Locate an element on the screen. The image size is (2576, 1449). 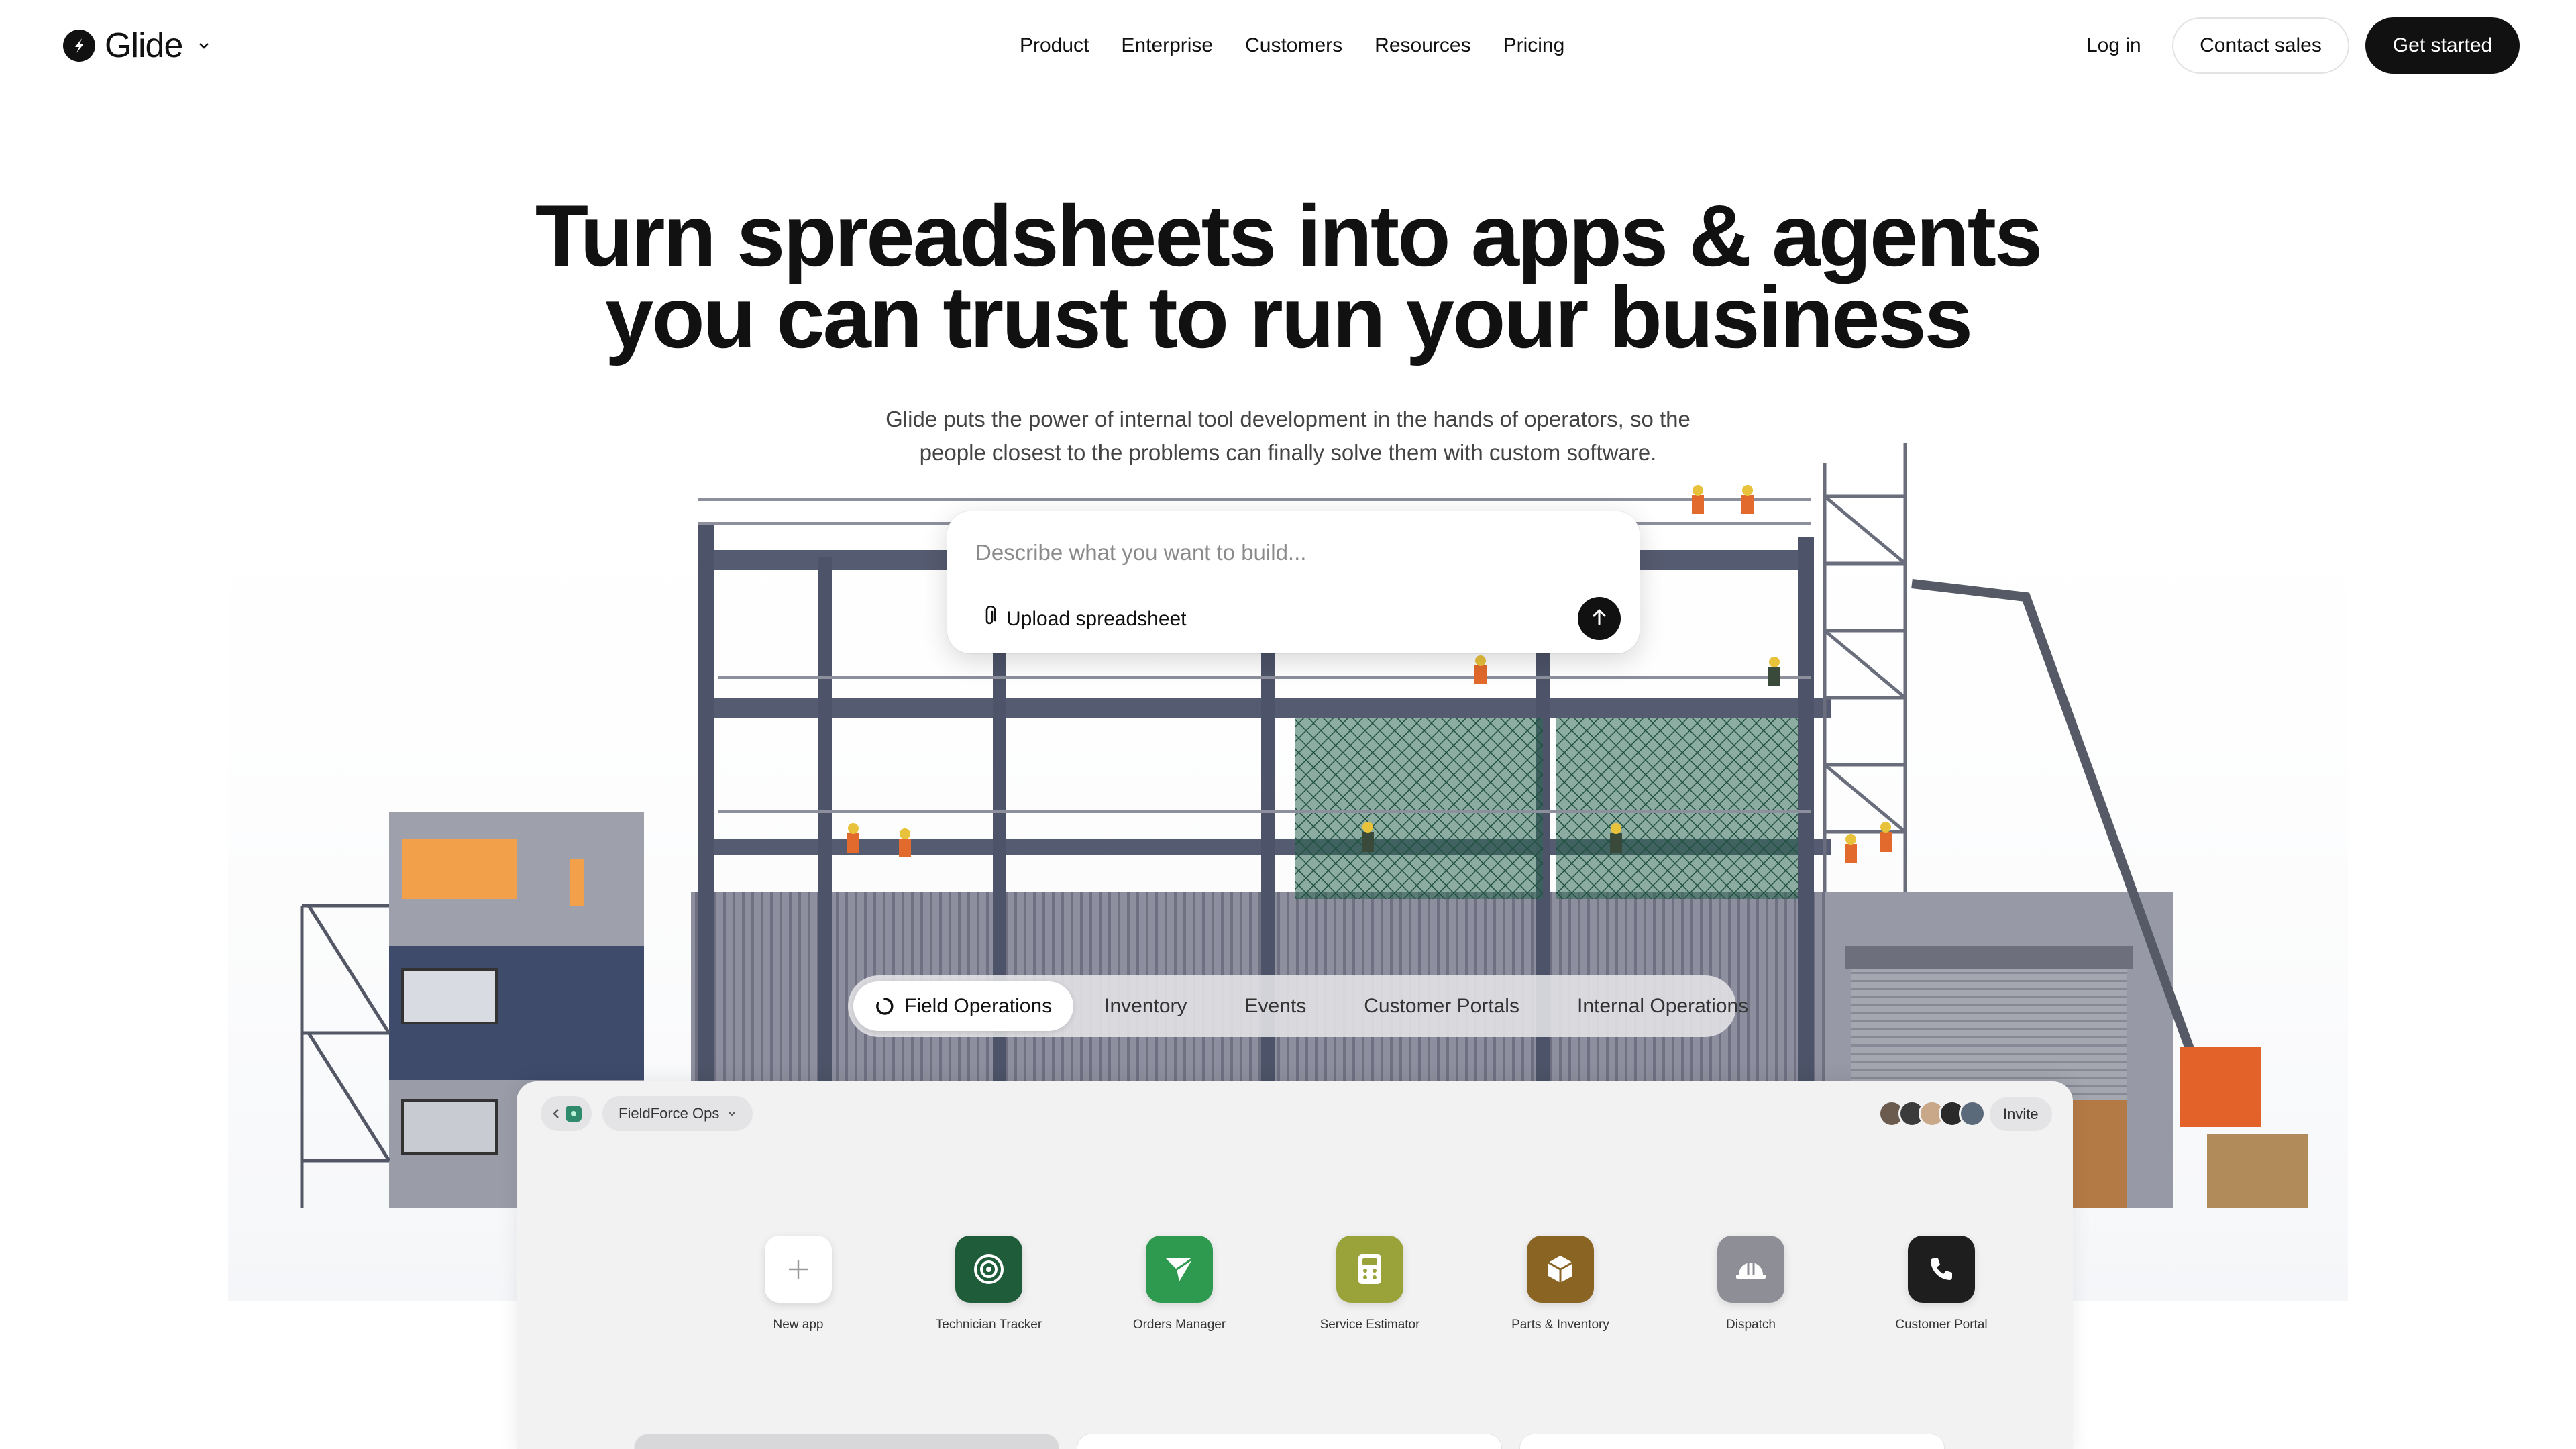
tab-inventory: Inventory is located at coordinates (1145, 1006).